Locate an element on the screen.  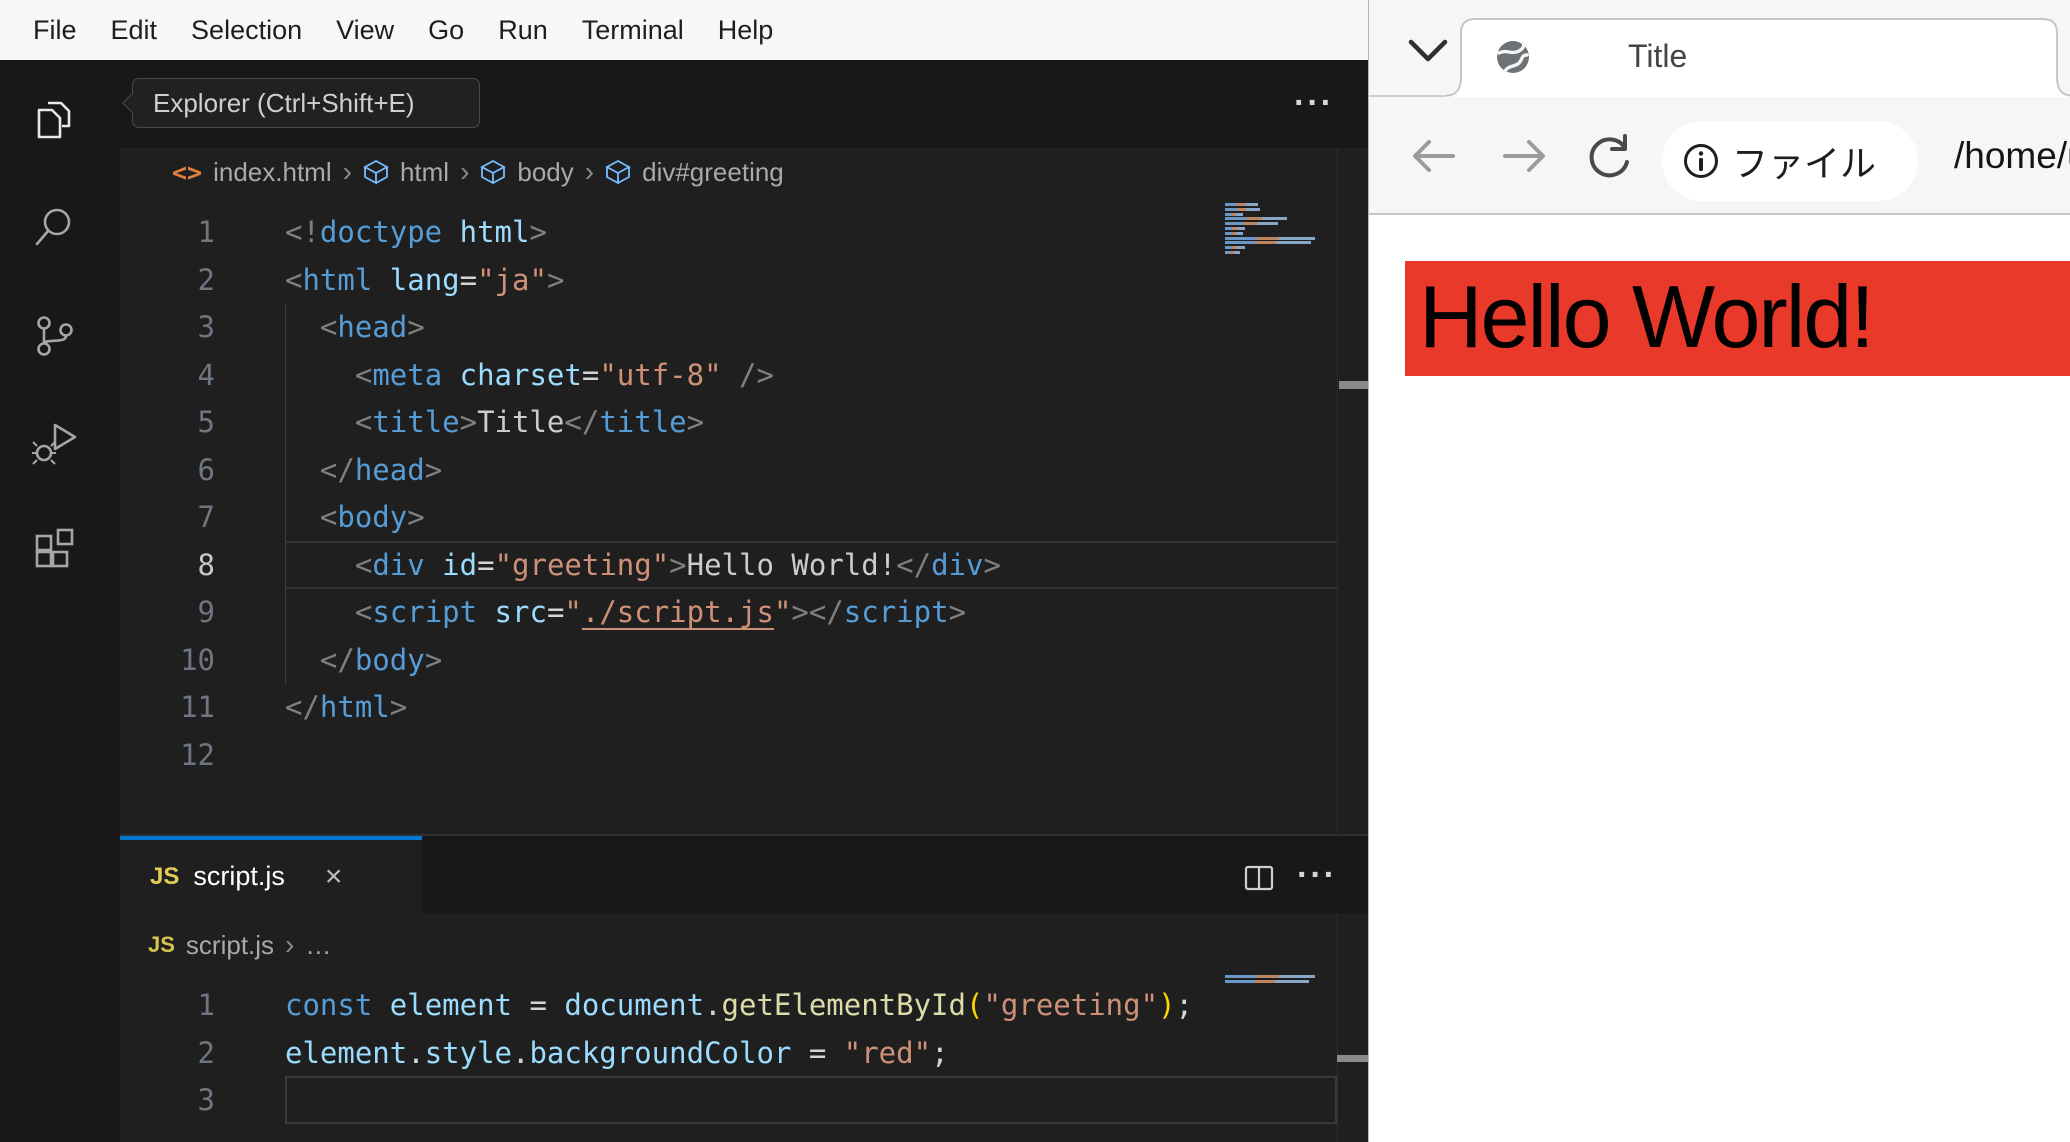
line-number: 9 is located at coordinates (206, 612).